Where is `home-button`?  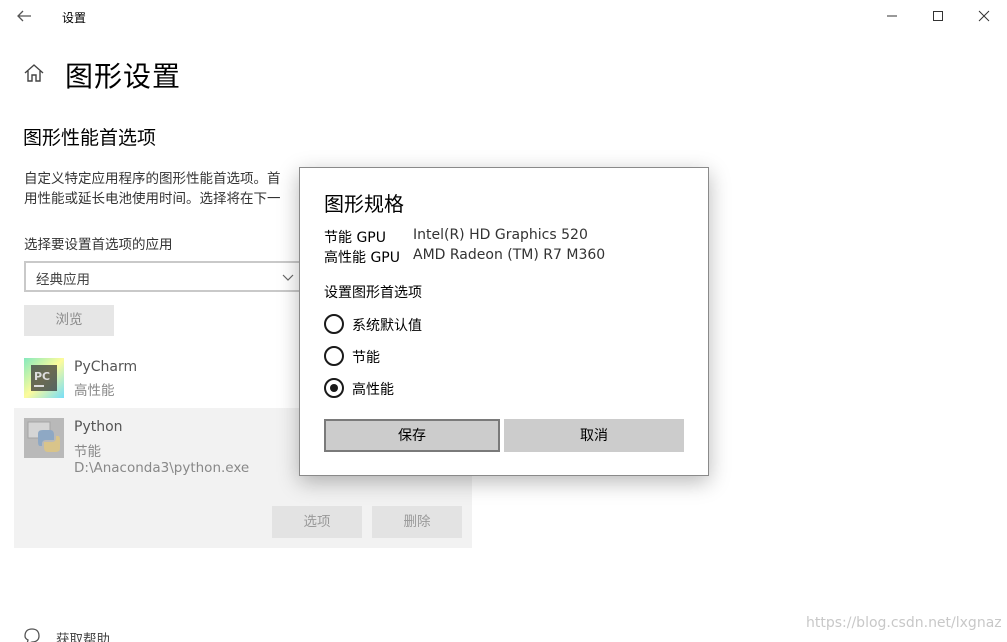 home-button is located at coordinates (34, 73).